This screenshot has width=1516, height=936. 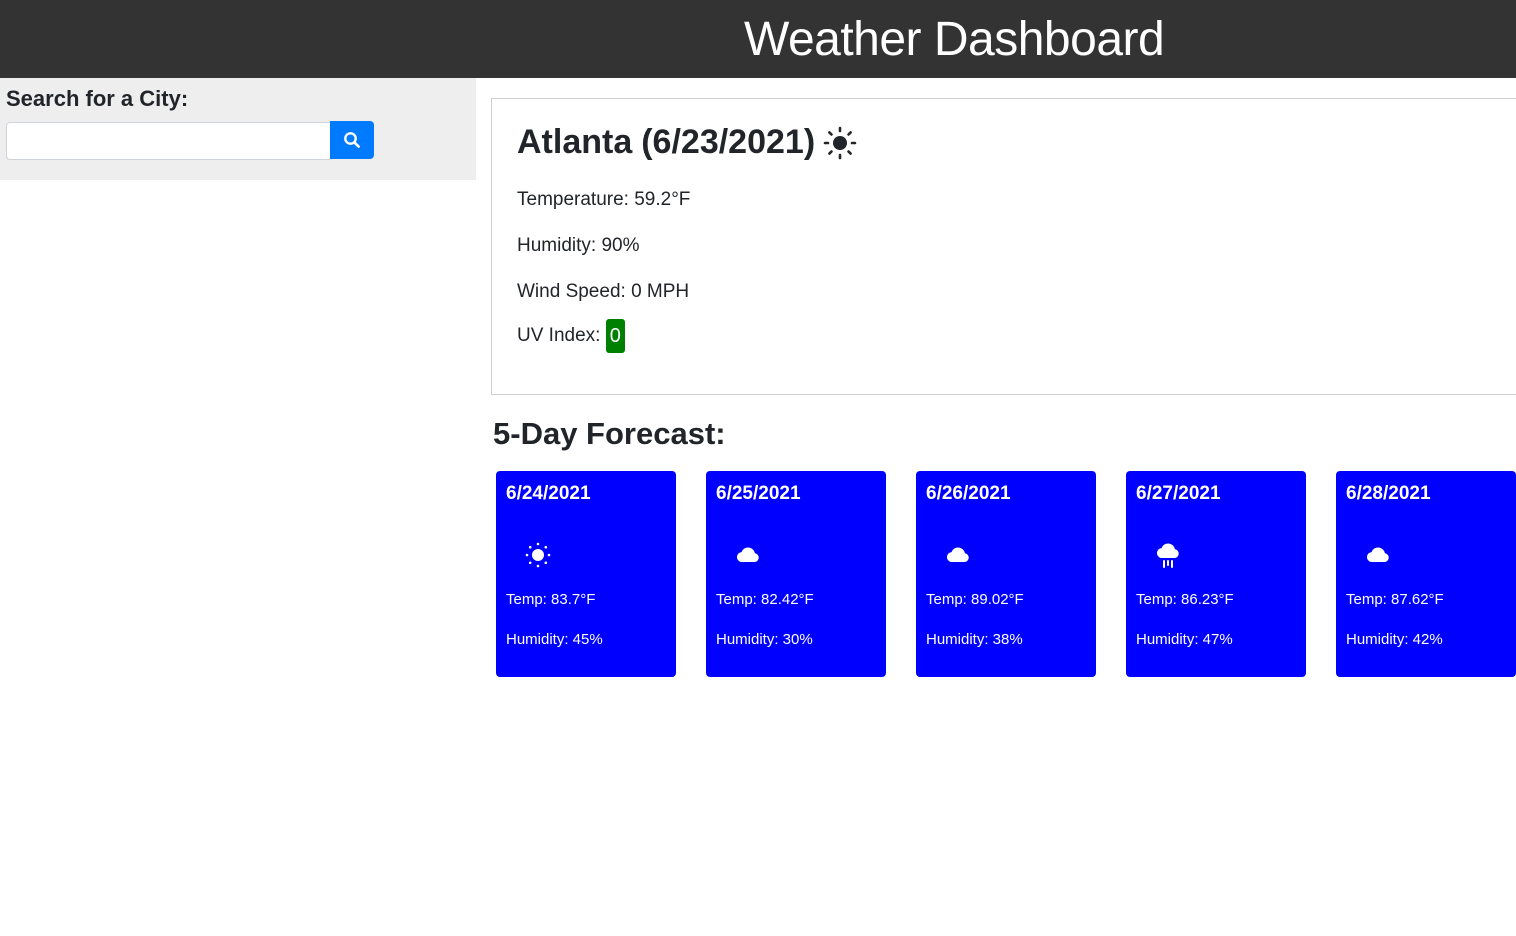 What do you see at coordinates (975, 599) in the screenshot?
I see `forecast-temp: Temp: 89.02°F` at bounding box center [975, 599].